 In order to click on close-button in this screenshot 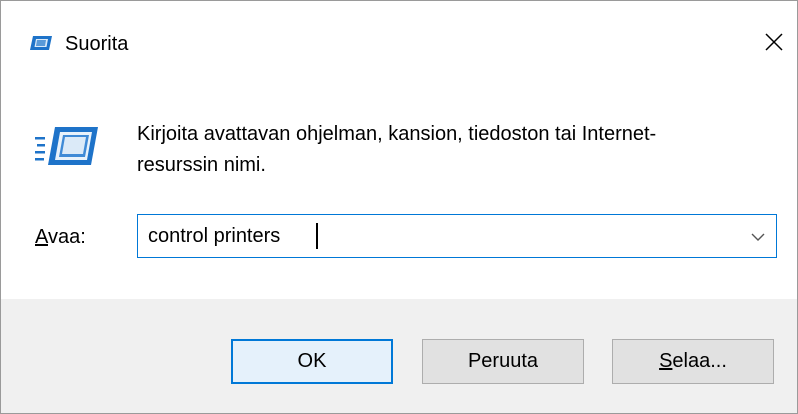, I will do `click(774, 42)`.